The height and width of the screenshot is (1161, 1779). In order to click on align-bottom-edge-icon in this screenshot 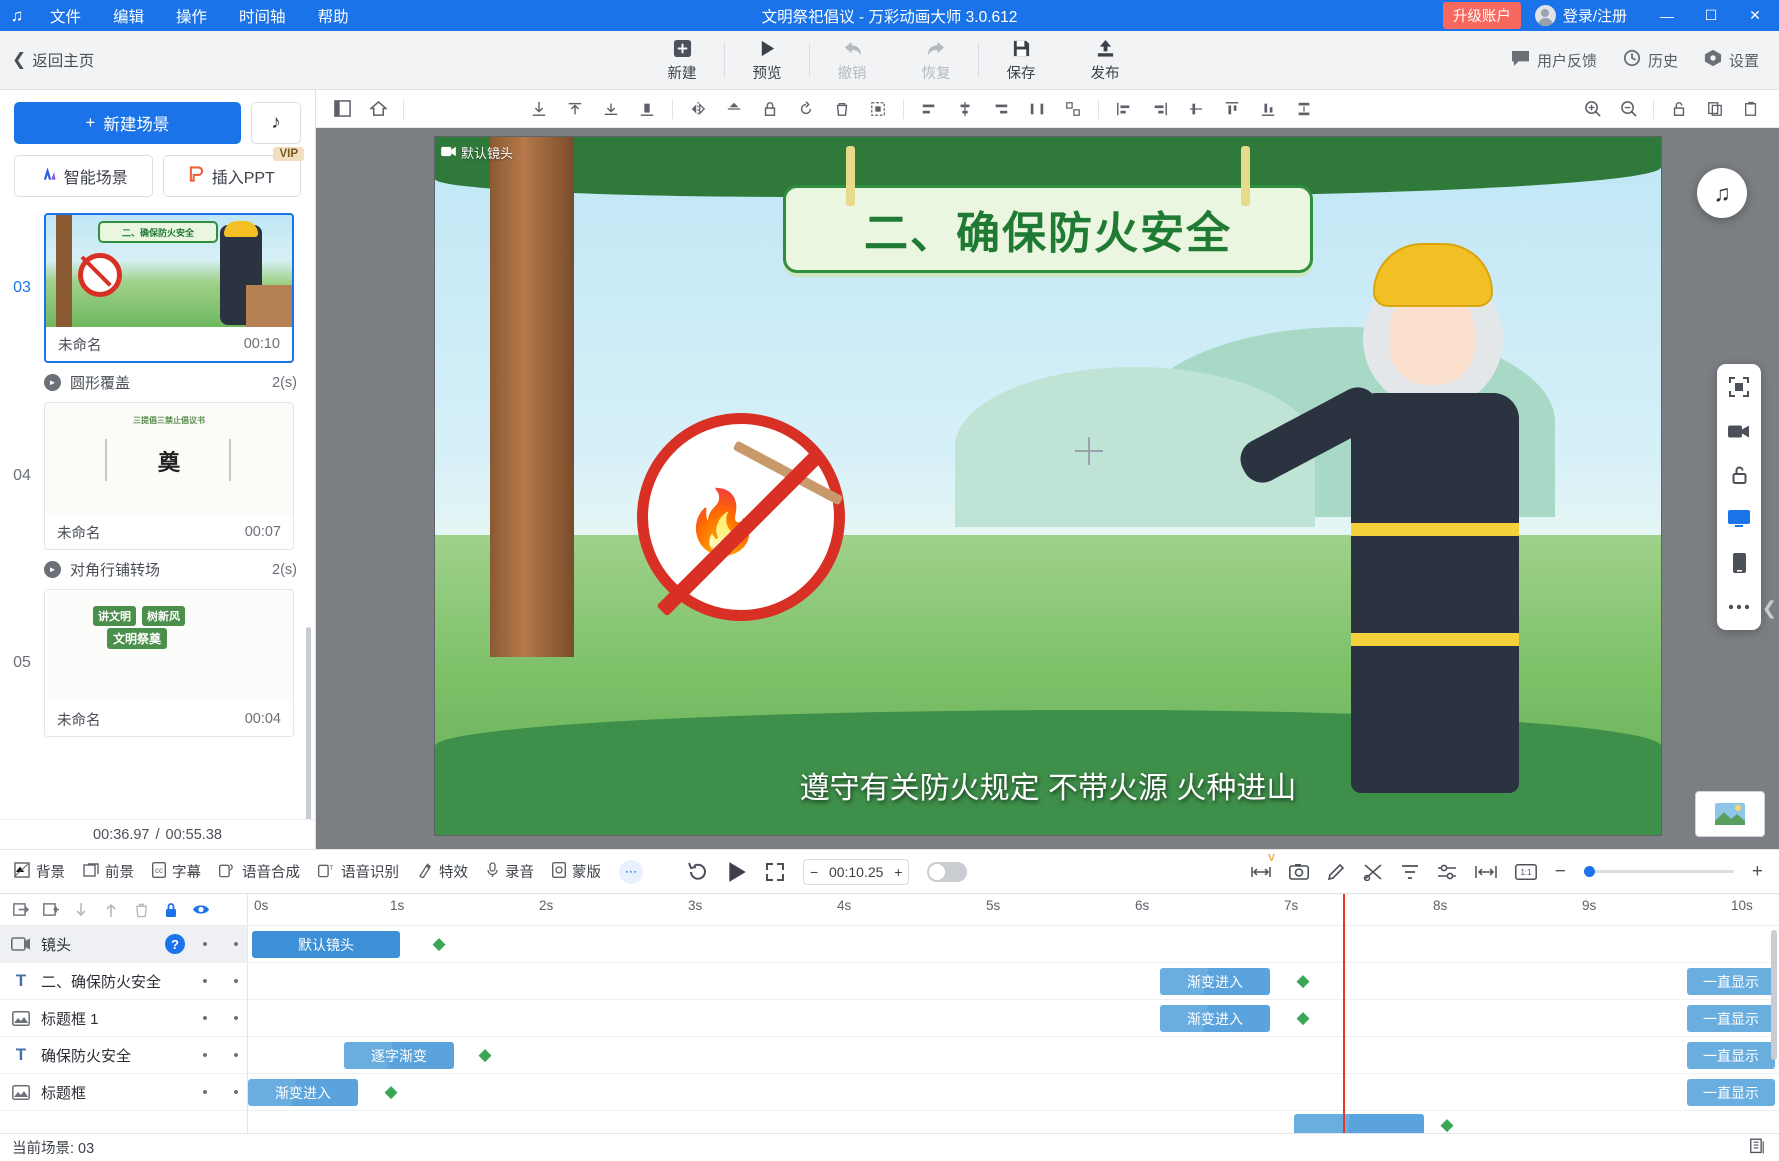, I will do `click(1268, 109)`.